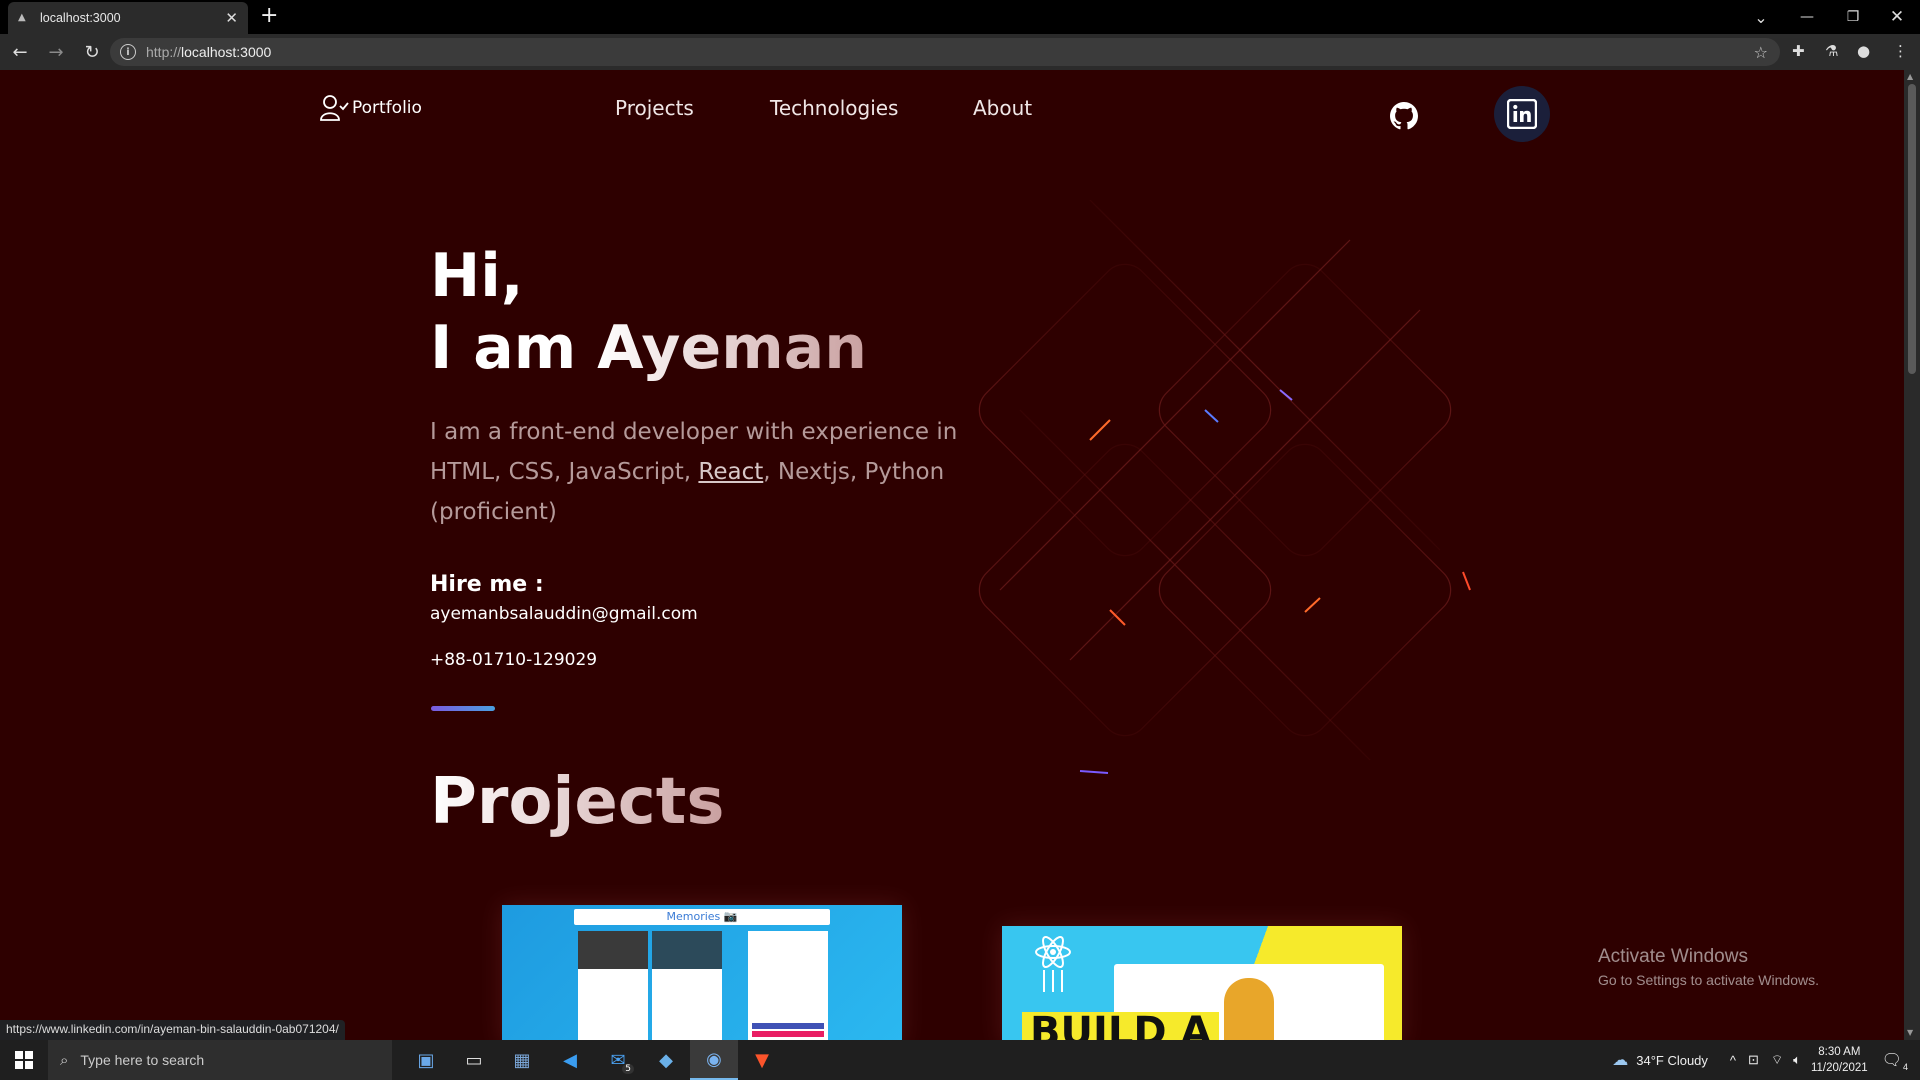 Image resolution: width=1920 pixels, height=1080 pixels. Describe the element at coordinates (56, 52) in the screenshot. I see `forward-icon: →` at that location.